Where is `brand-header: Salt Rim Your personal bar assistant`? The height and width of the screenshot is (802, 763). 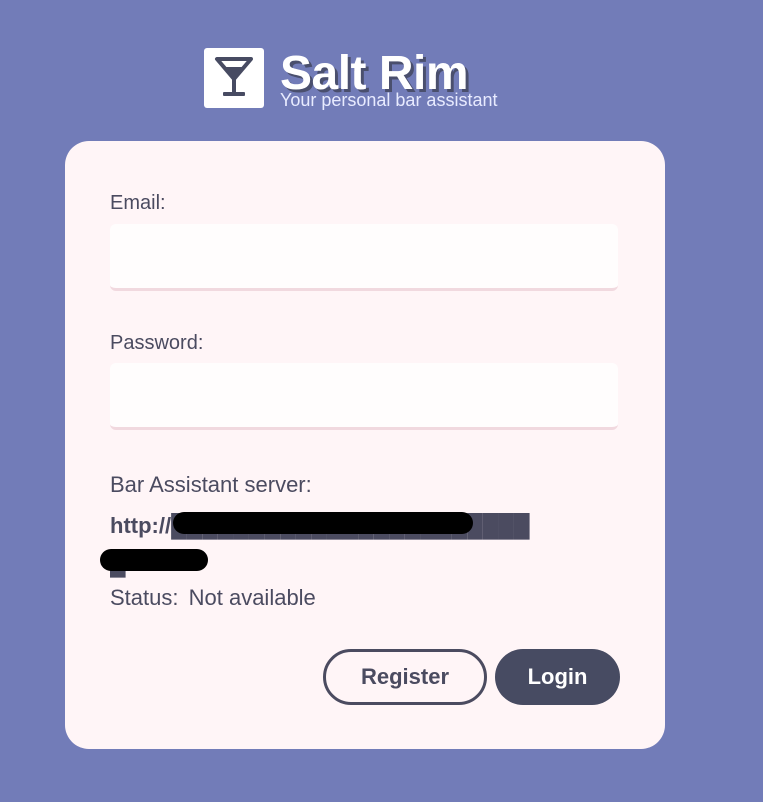 brand-header: Salt Rim Your personal bar assistant is located at coordinates (350, 78).